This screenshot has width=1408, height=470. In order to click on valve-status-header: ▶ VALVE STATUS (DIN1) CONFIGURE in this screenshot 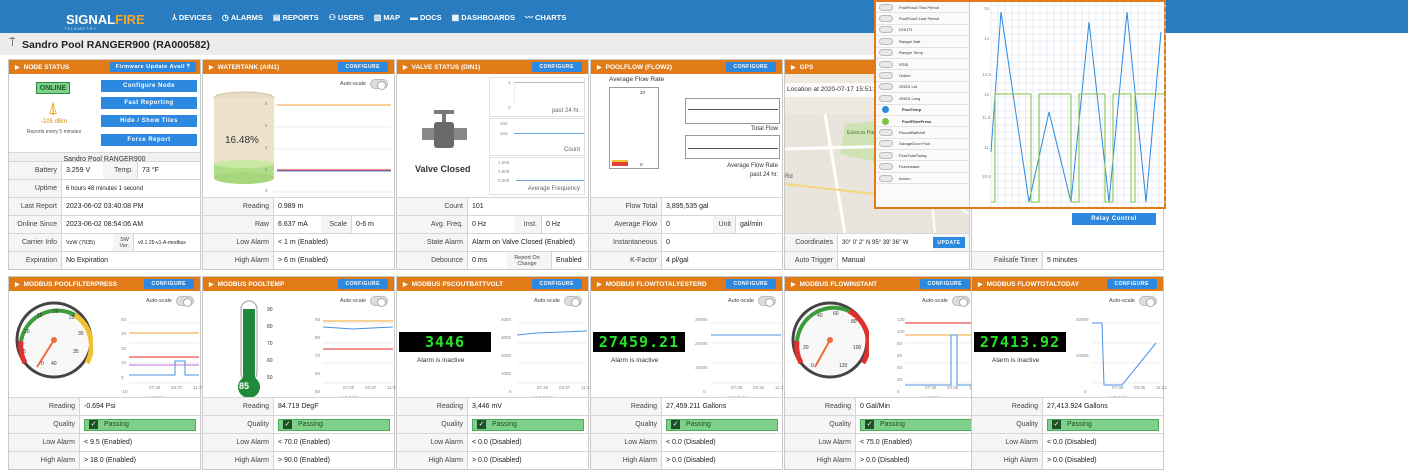, I will do `click(492, 67)`.